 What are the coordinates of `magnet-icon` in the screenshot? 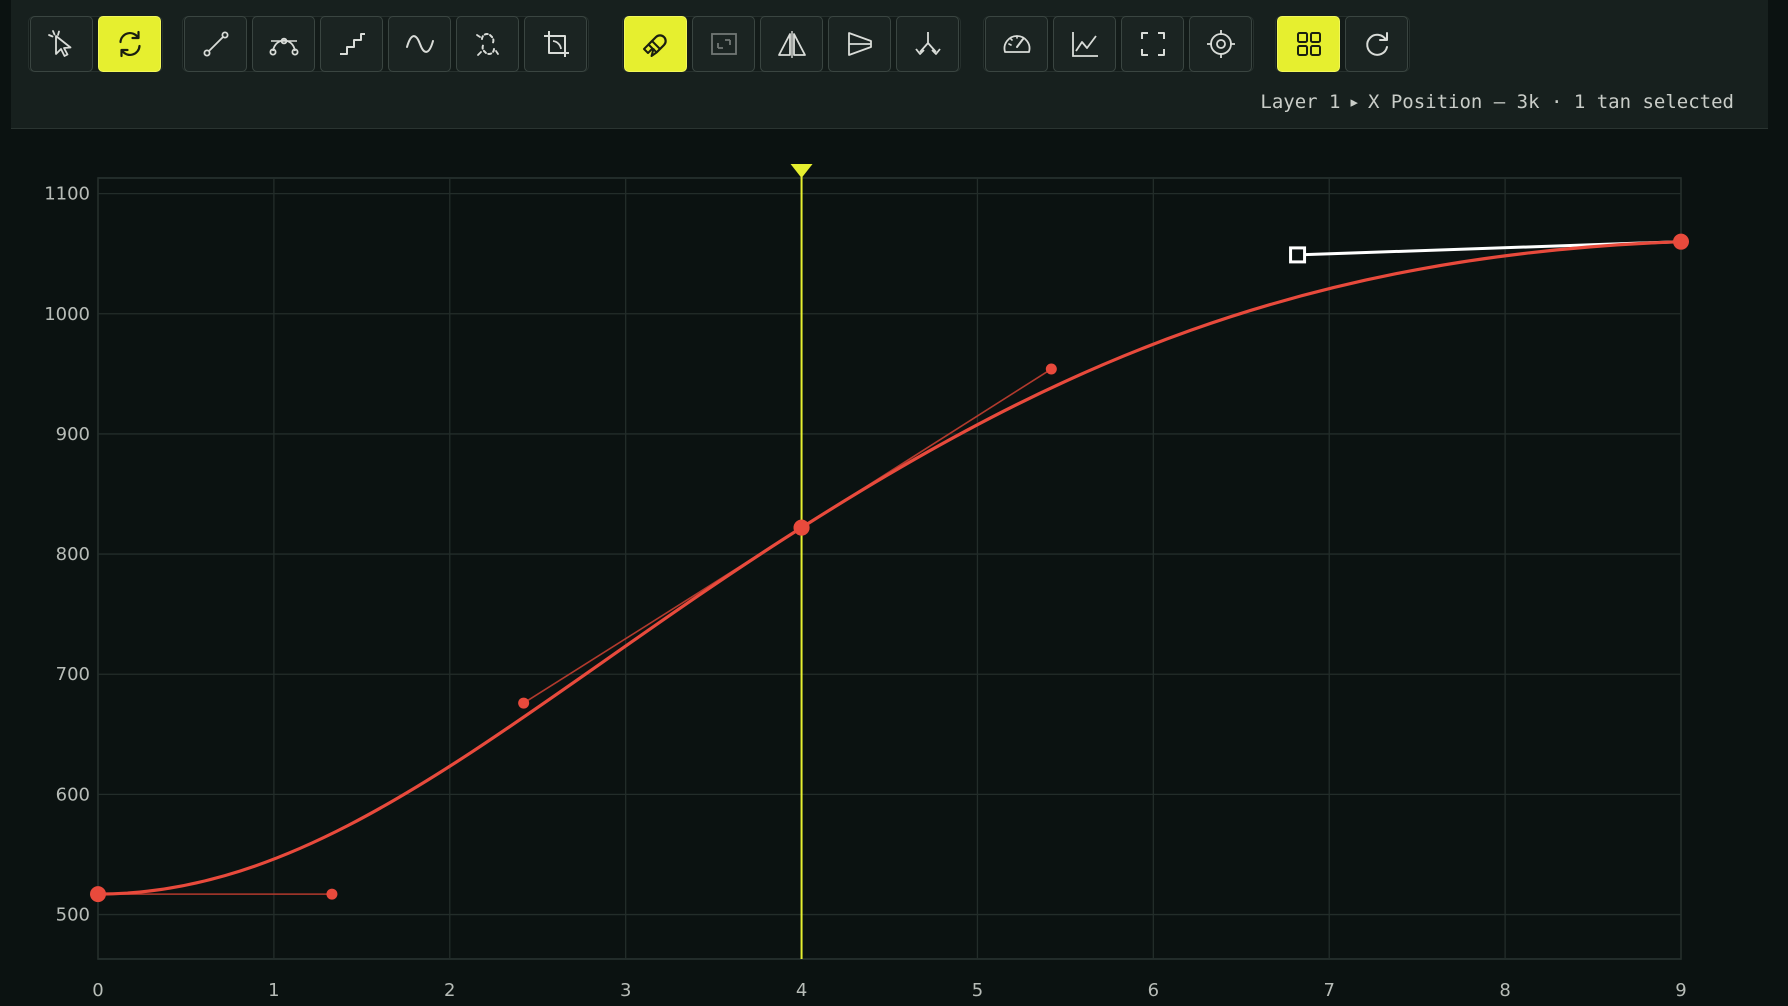 It's located at (656, 44).